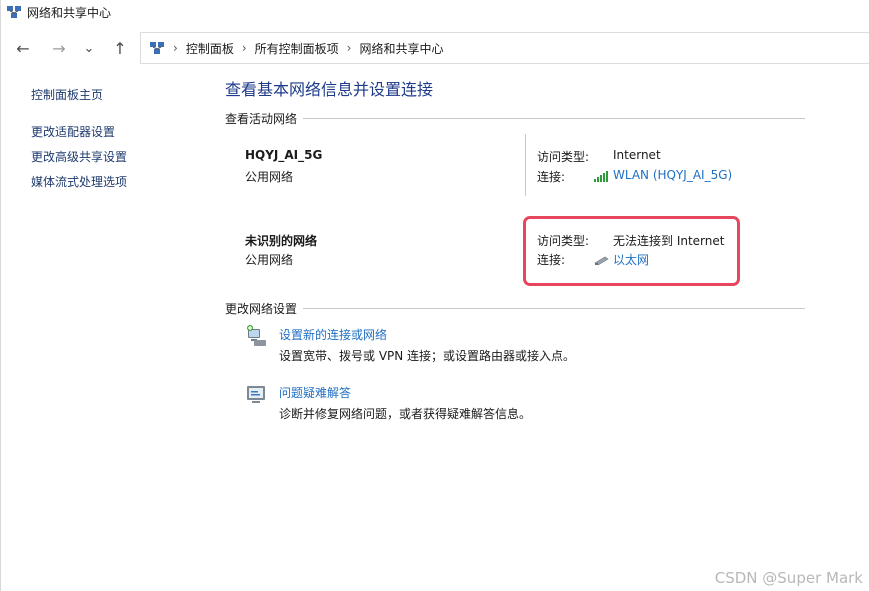  What do you see at coordinates (329, 89) in the screenshot?
I see `page-title: 查看基本网络信息并设置连接` at bounding box center [329, 89].